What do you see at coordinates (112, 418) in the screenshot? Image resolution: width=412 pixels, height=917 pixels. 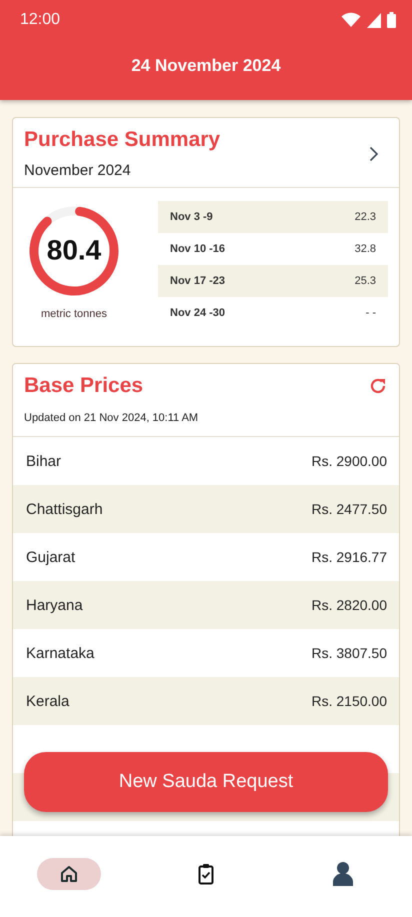 I see `updated-text: Updated on 21 Nov 2024, 10:11 AM` at bounding box center [112, 418].